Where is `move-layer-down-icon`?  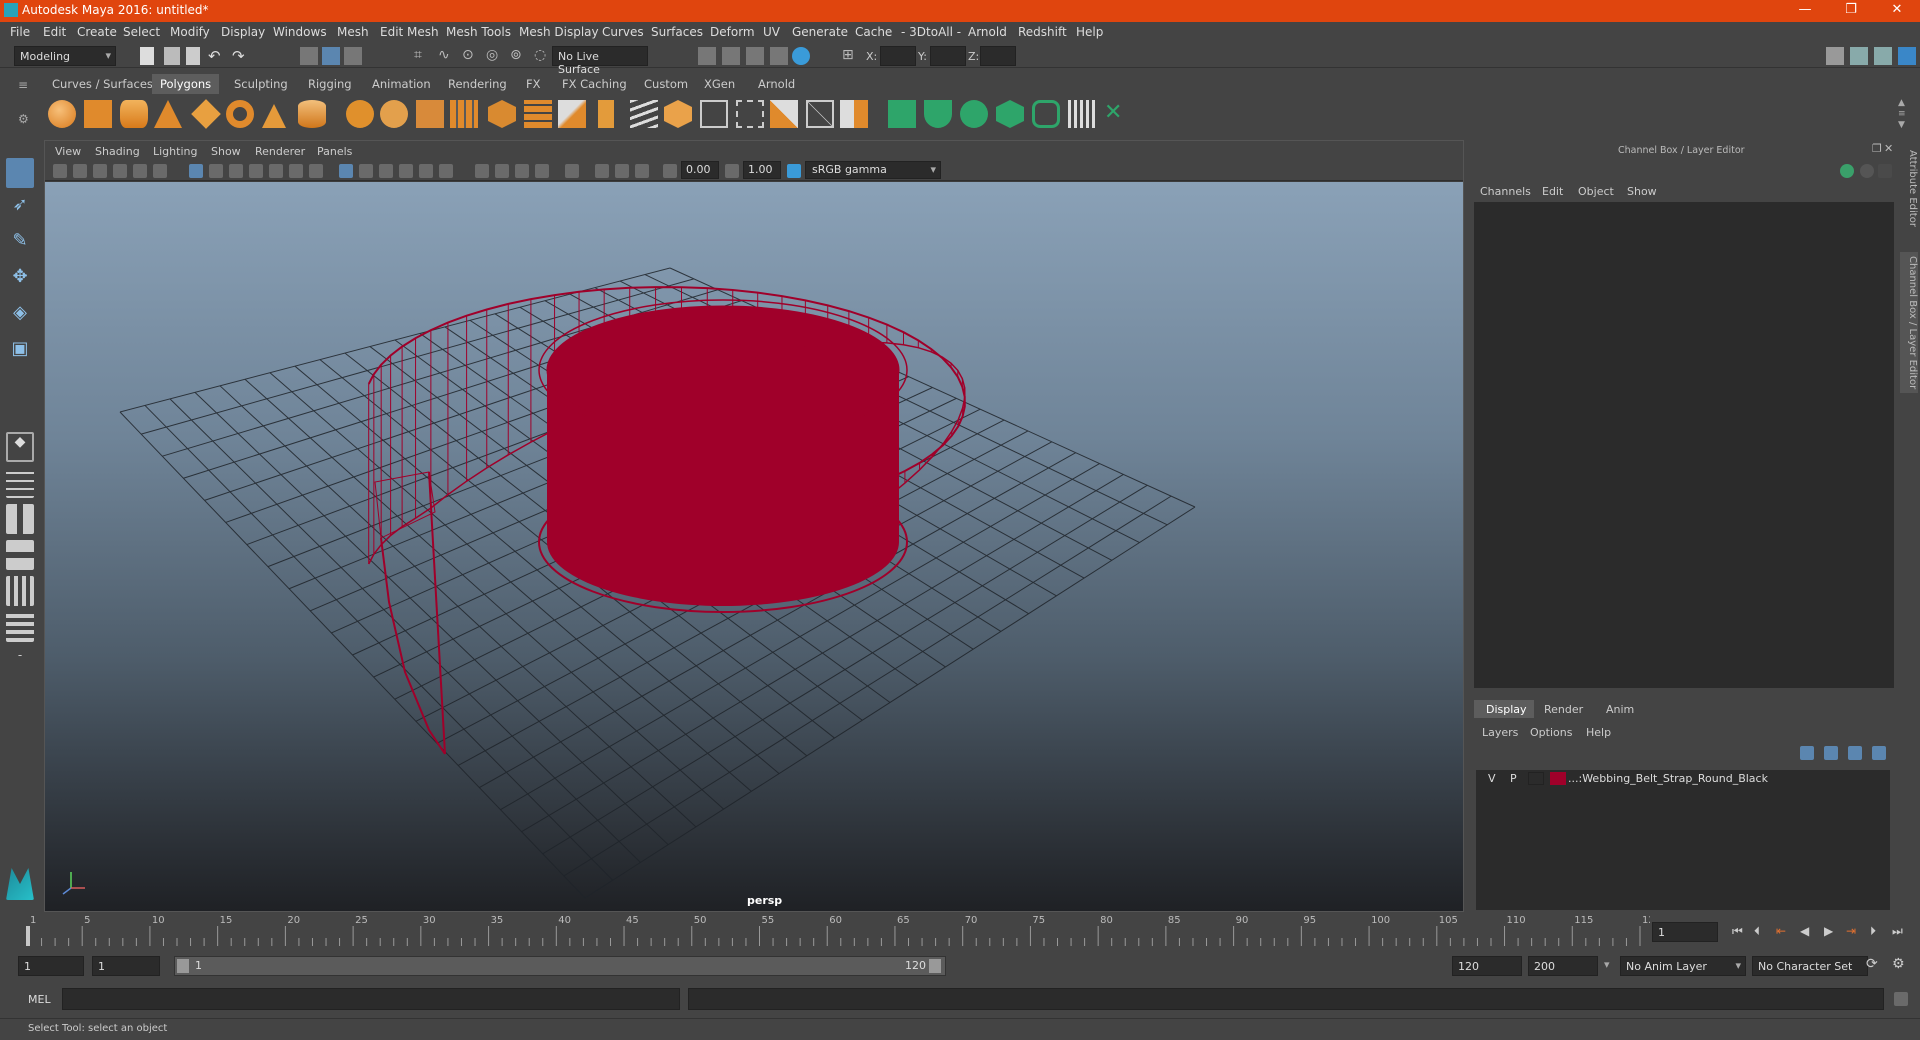
move-layer-down-icon is located at coordinates (1831, 753).